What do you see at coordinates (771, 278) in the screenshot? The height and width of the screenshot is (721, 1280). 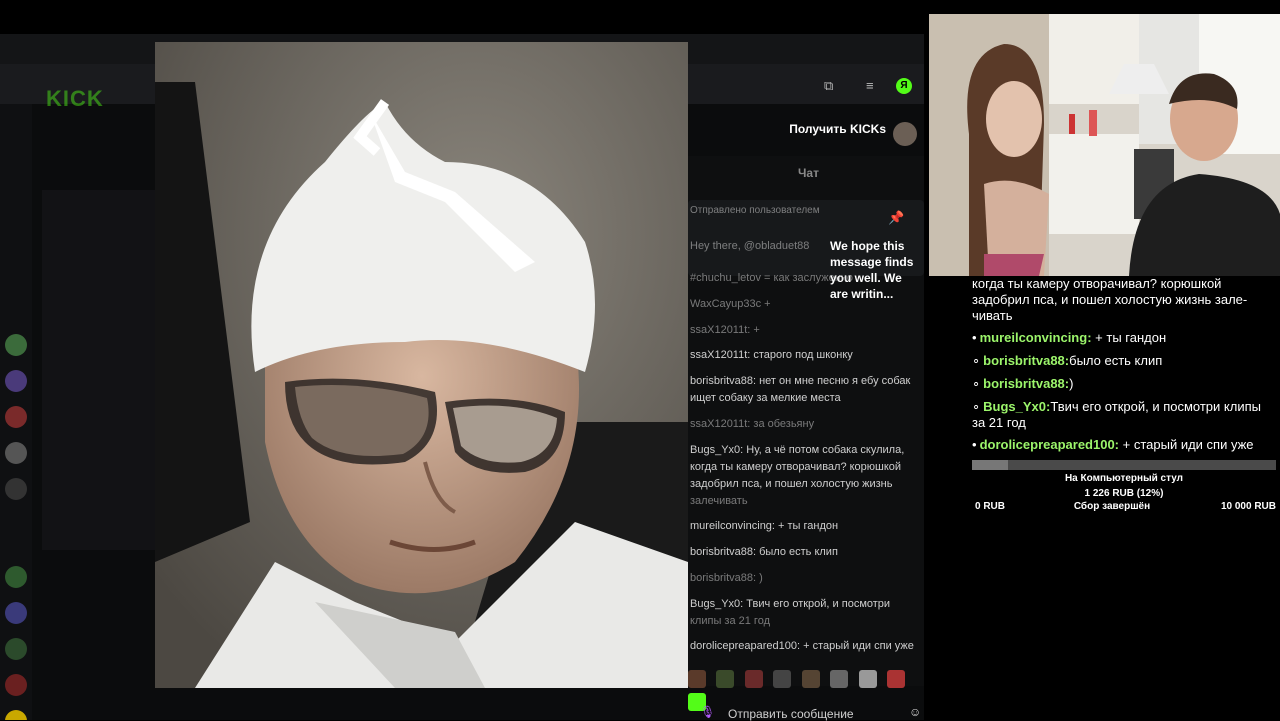 I see `chat-message: #chuchu_letov = как заслуженно` at bounding box center [771, 278].